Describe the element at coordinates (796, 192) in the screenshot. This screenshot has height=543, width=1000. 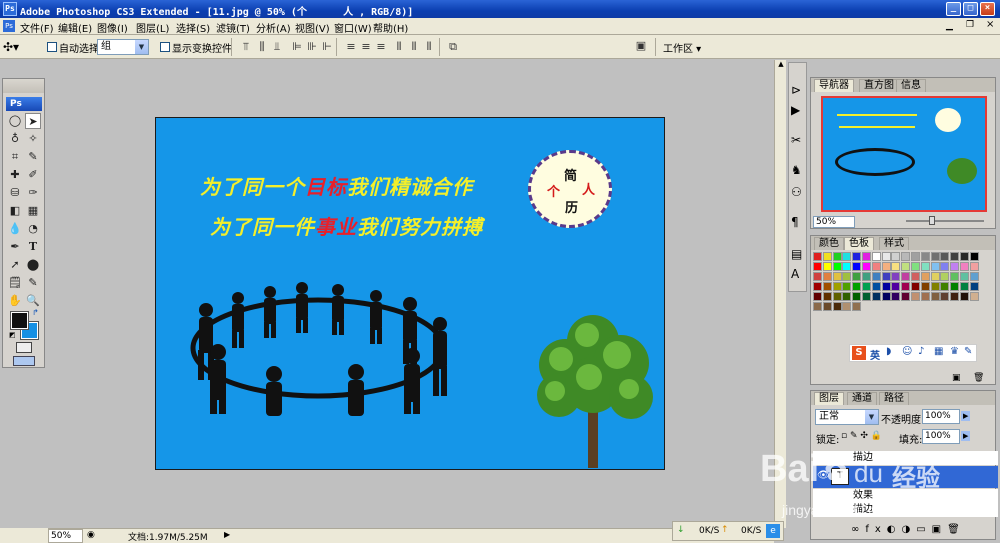
I see `clone-source-icon: ⚇` at that location.